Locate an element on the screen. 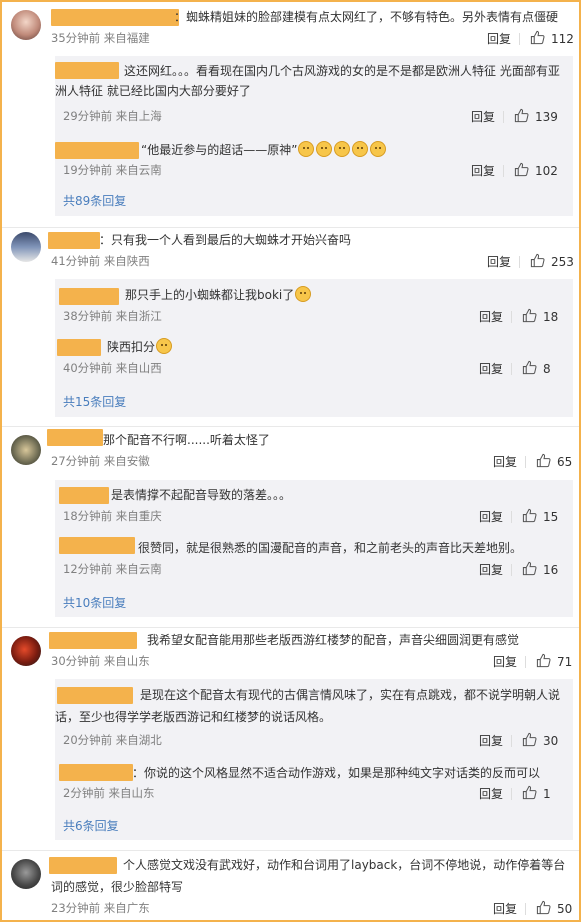 This screenshot has height=922, width=581. reply-text: “他最近参与的超话——原神” is located at coordinates (264, 150).